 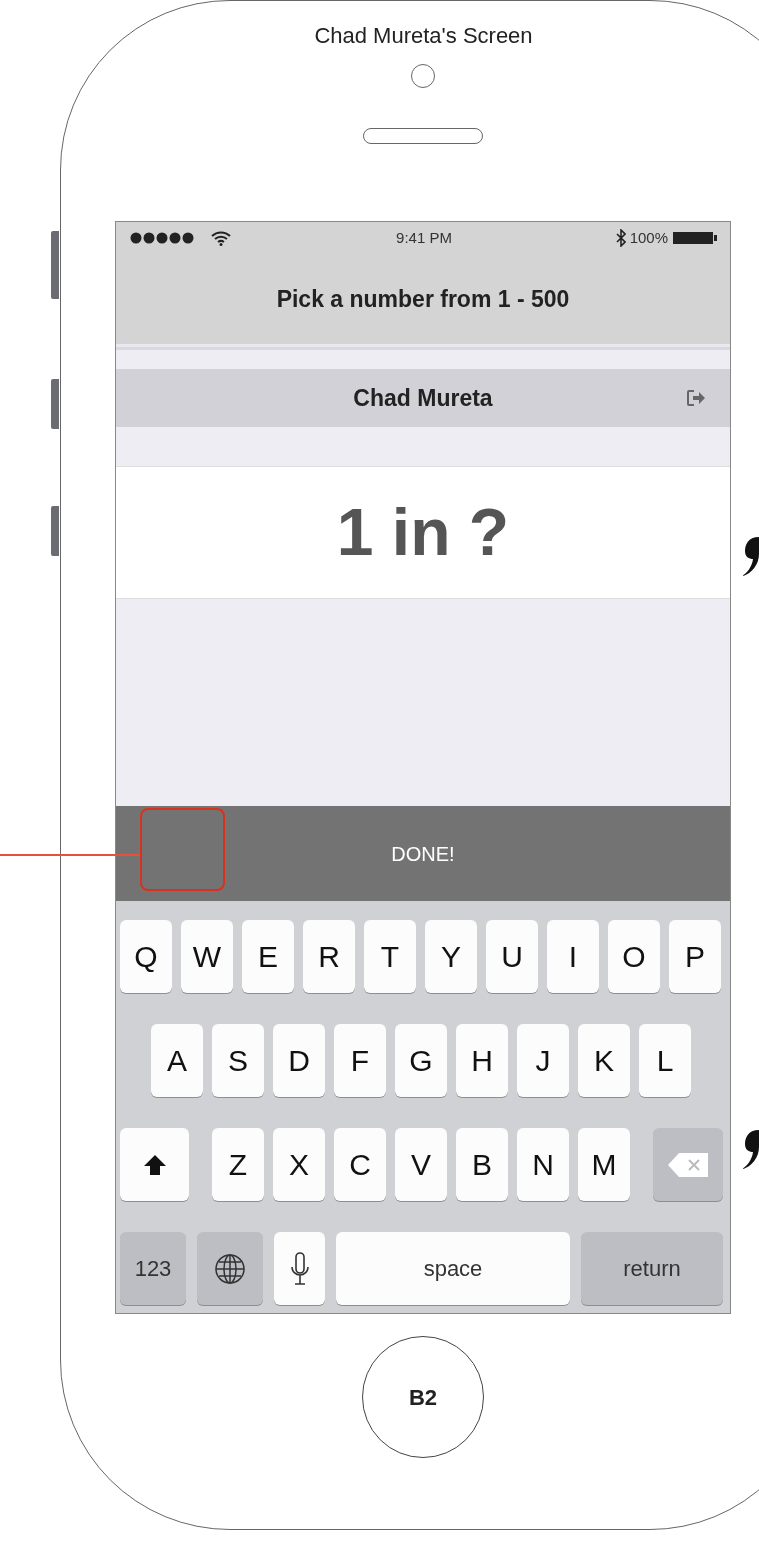 I want to click on globe-icon, so click(x=230, y=1268).